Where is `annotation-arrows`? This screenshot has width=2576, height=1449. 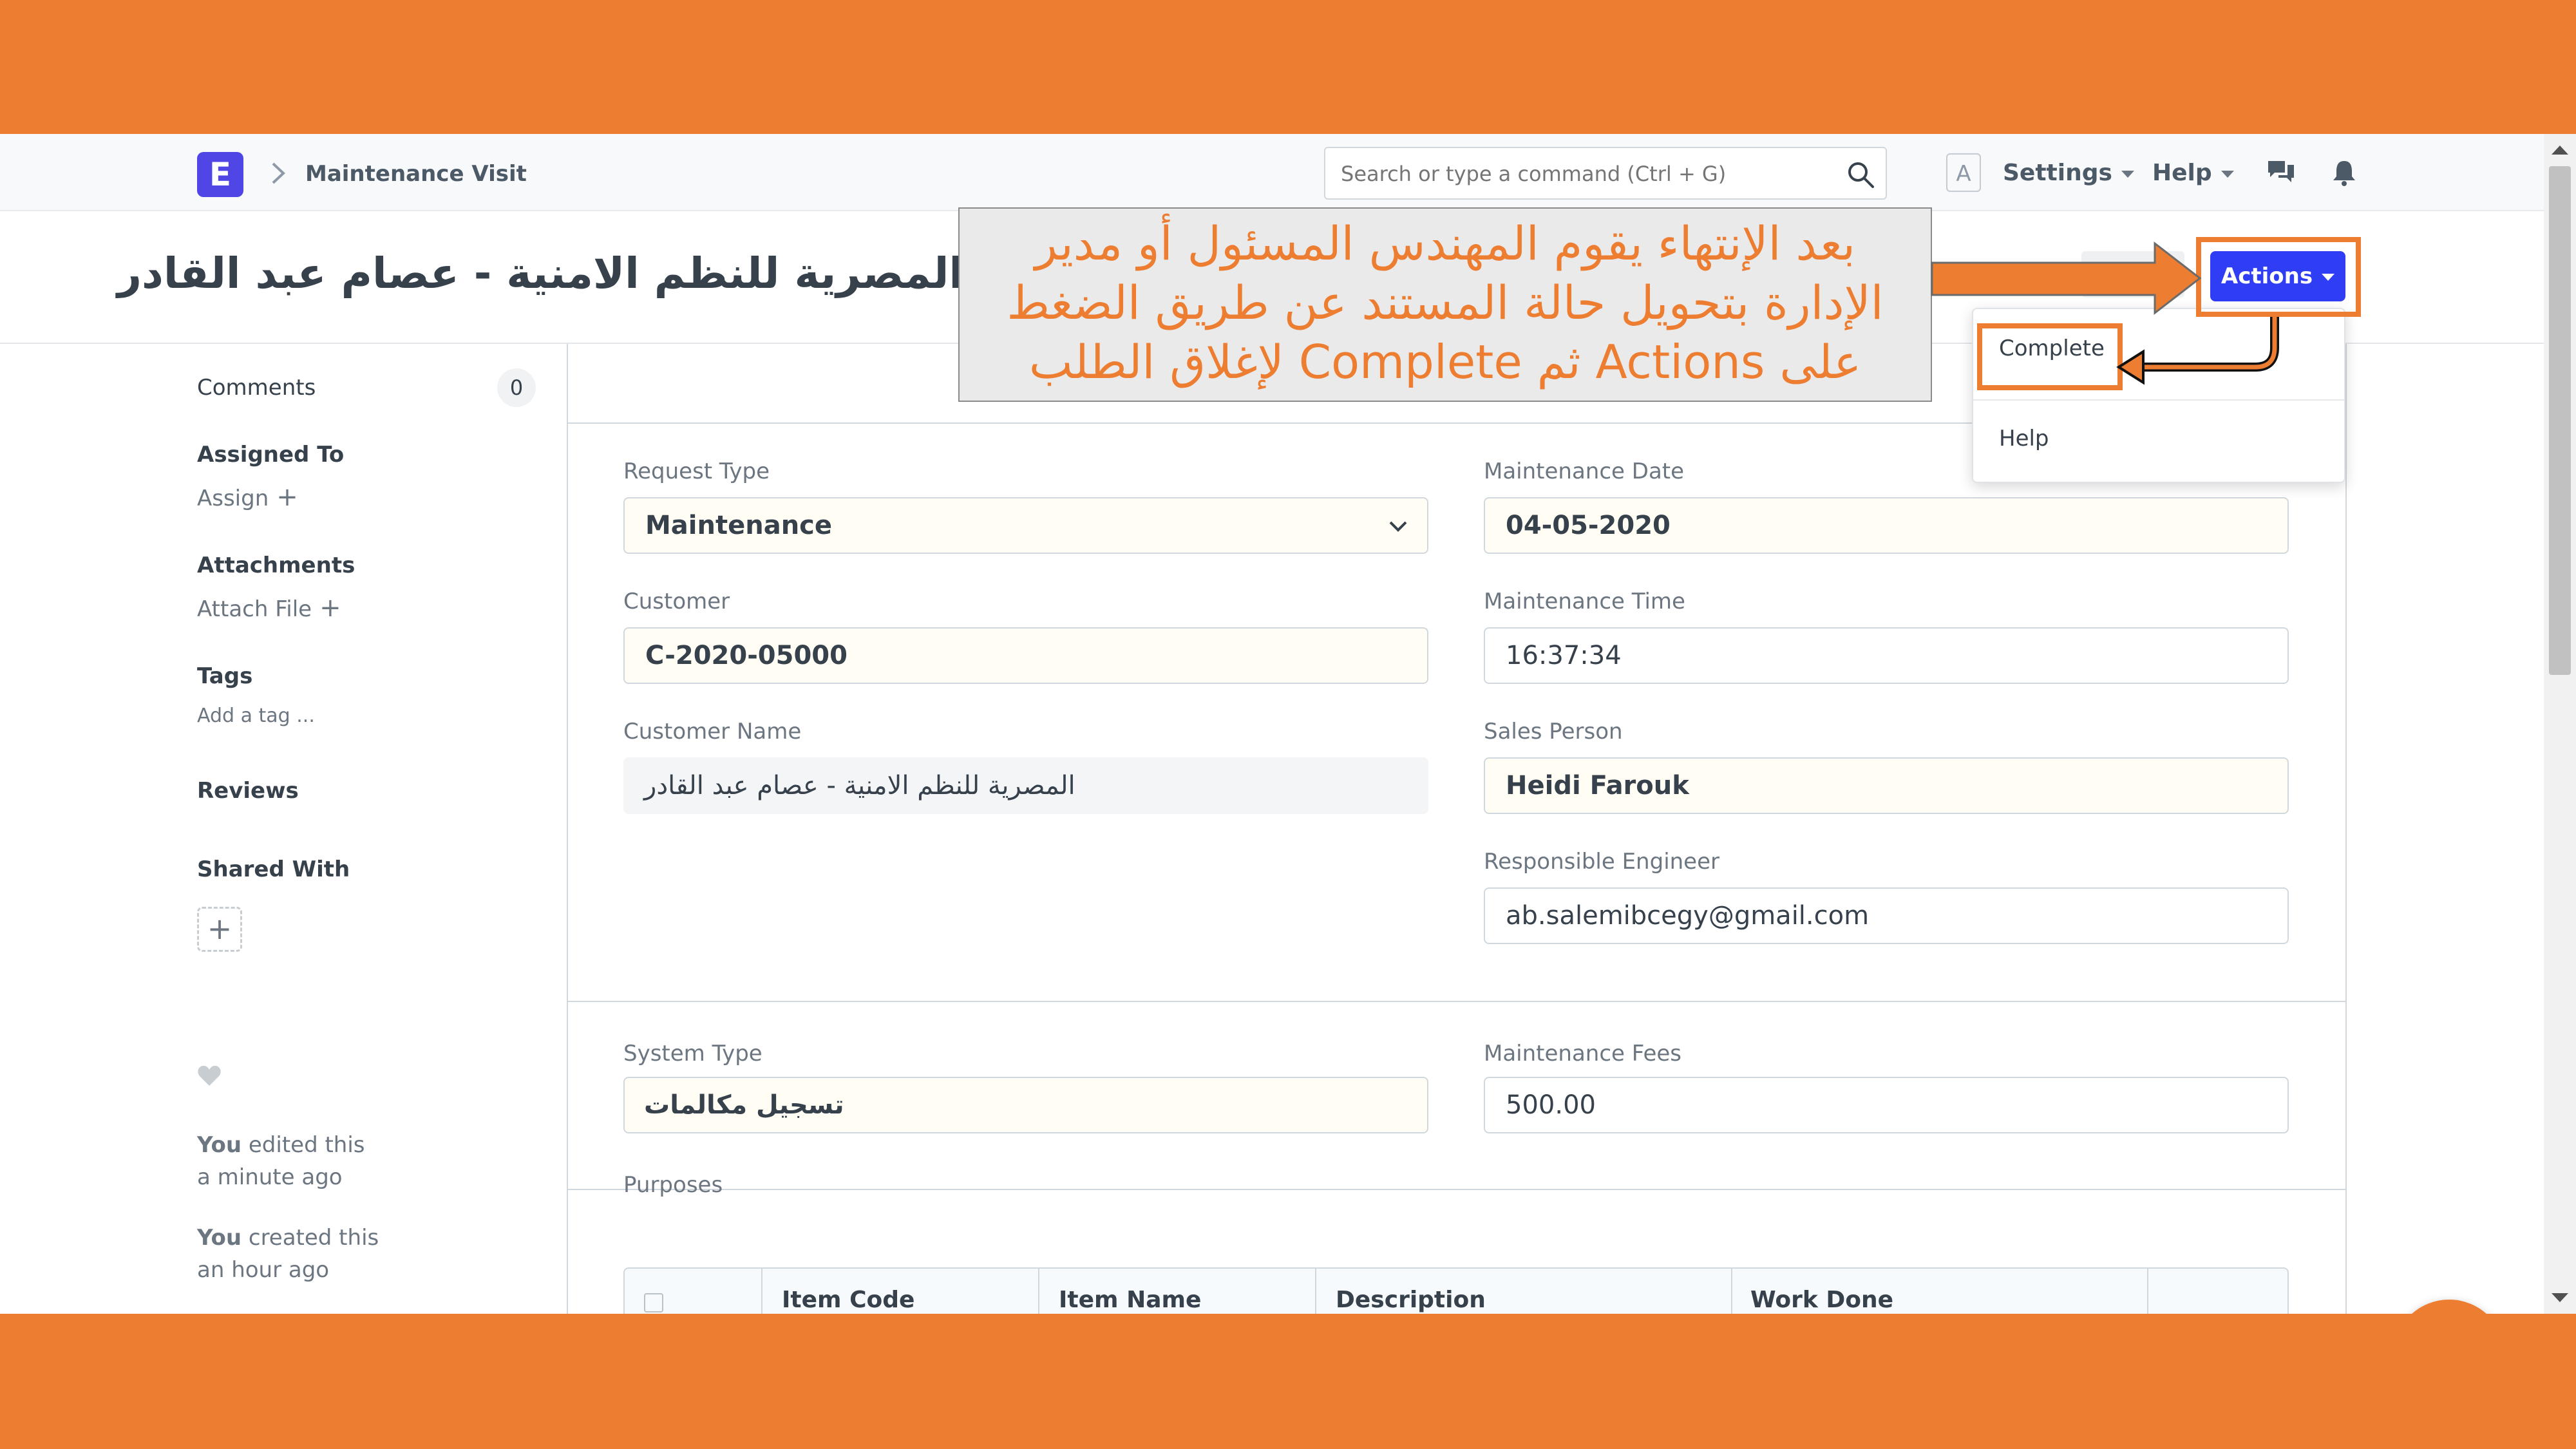 annotation-arrows is located at coordinates (2105, 313).